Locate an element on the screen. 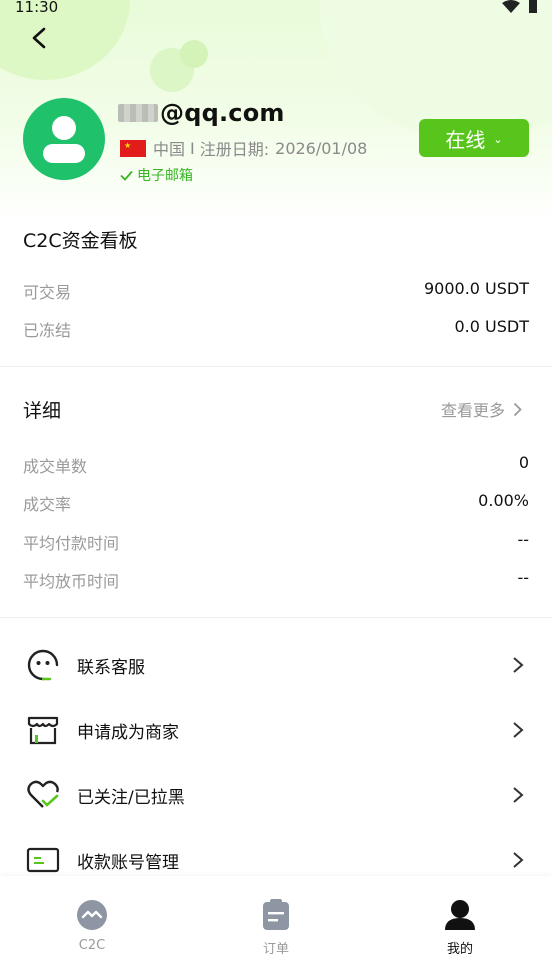 The height and width of the screenshot is (971, 552). tab-mine: 我的 is located at coordinates (460, 923).